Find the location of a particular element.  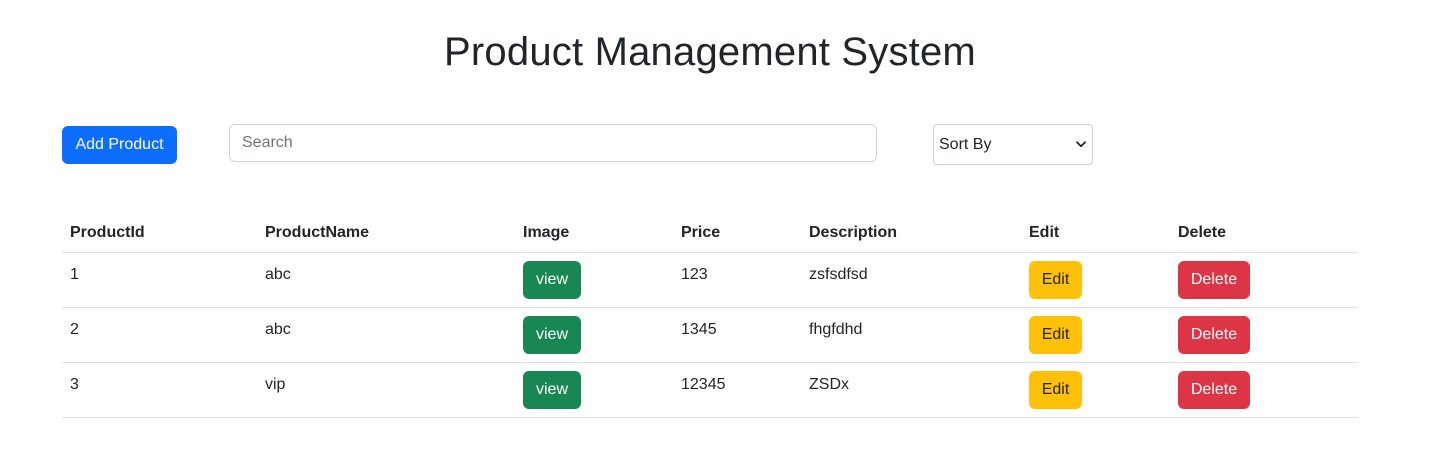

product-id-cell: 1 is located at coordinates (159, 280).